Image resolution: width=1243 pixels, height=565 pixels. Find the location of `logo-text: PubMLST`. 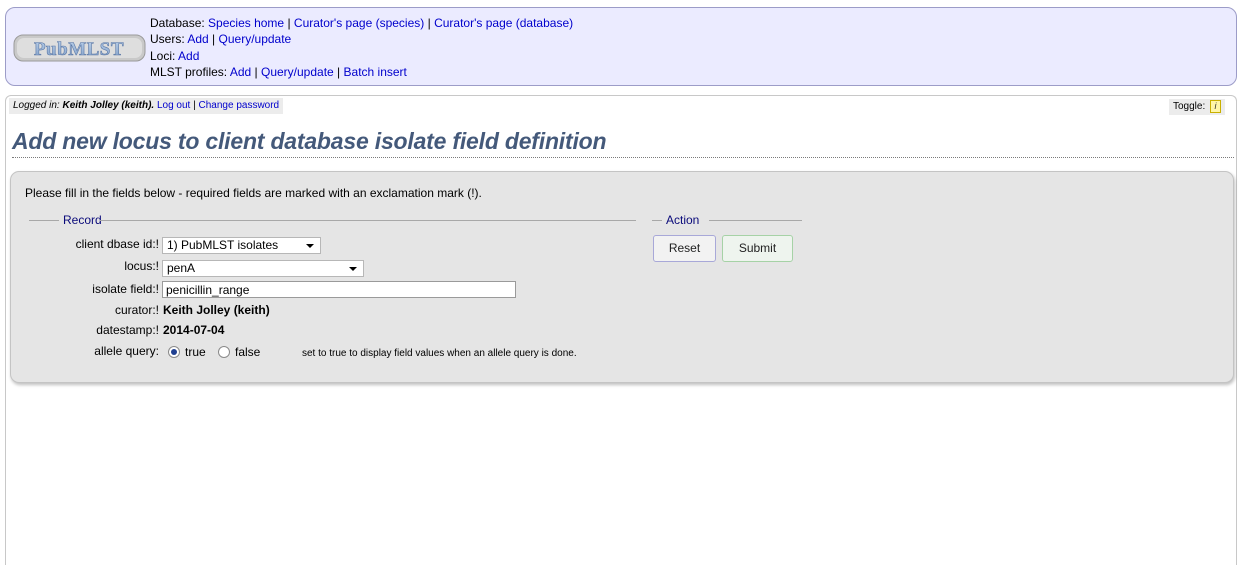

logo-text: PubMLST is located at coordinates (79, 49).